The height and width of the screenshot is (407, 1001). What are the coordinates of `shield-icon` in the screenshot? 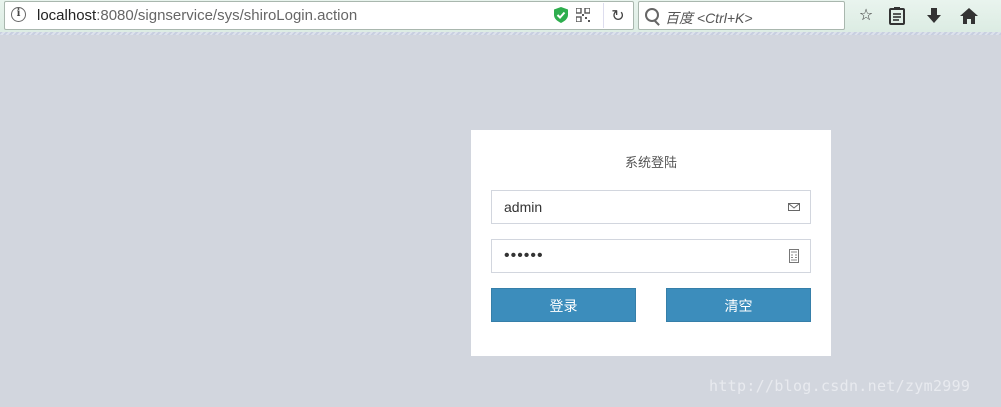 It's located at (561, 15).